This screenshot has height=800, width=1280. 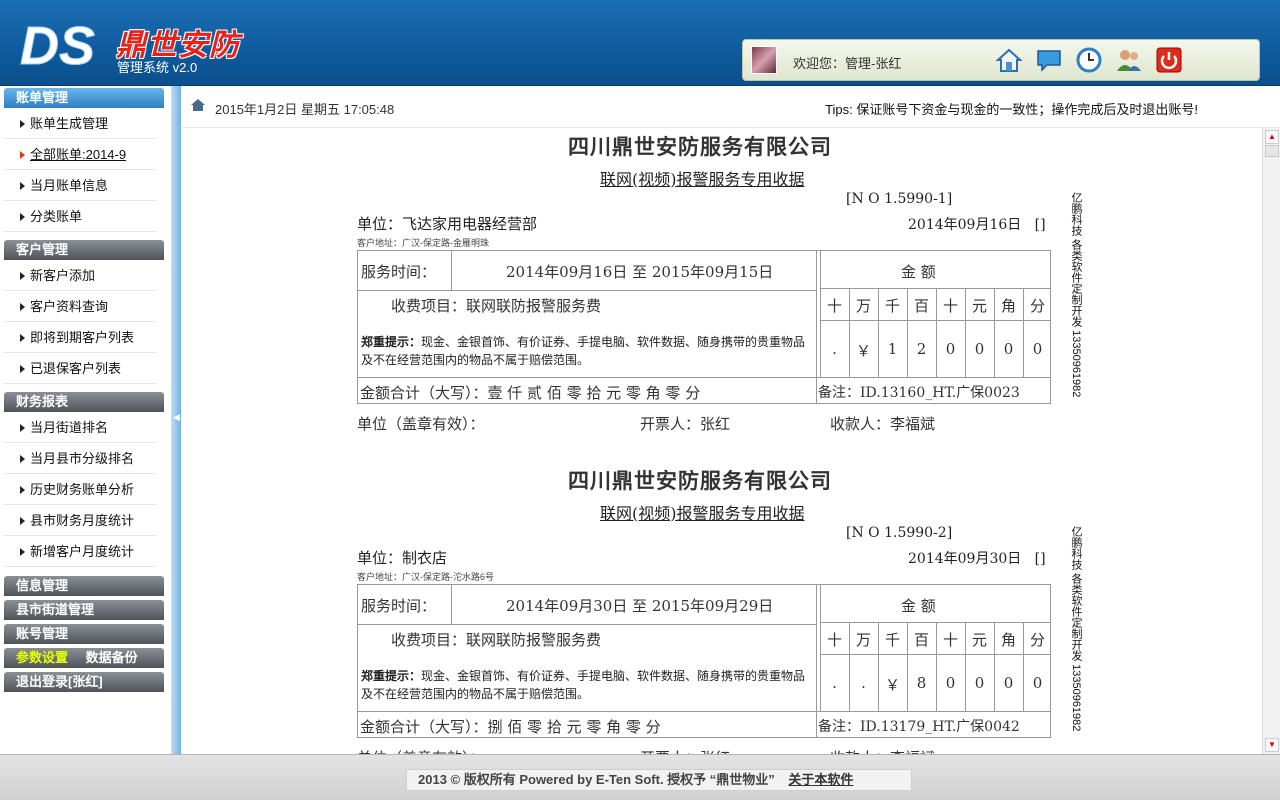 I want to click on power-icon, so click(x=1169, y=60).